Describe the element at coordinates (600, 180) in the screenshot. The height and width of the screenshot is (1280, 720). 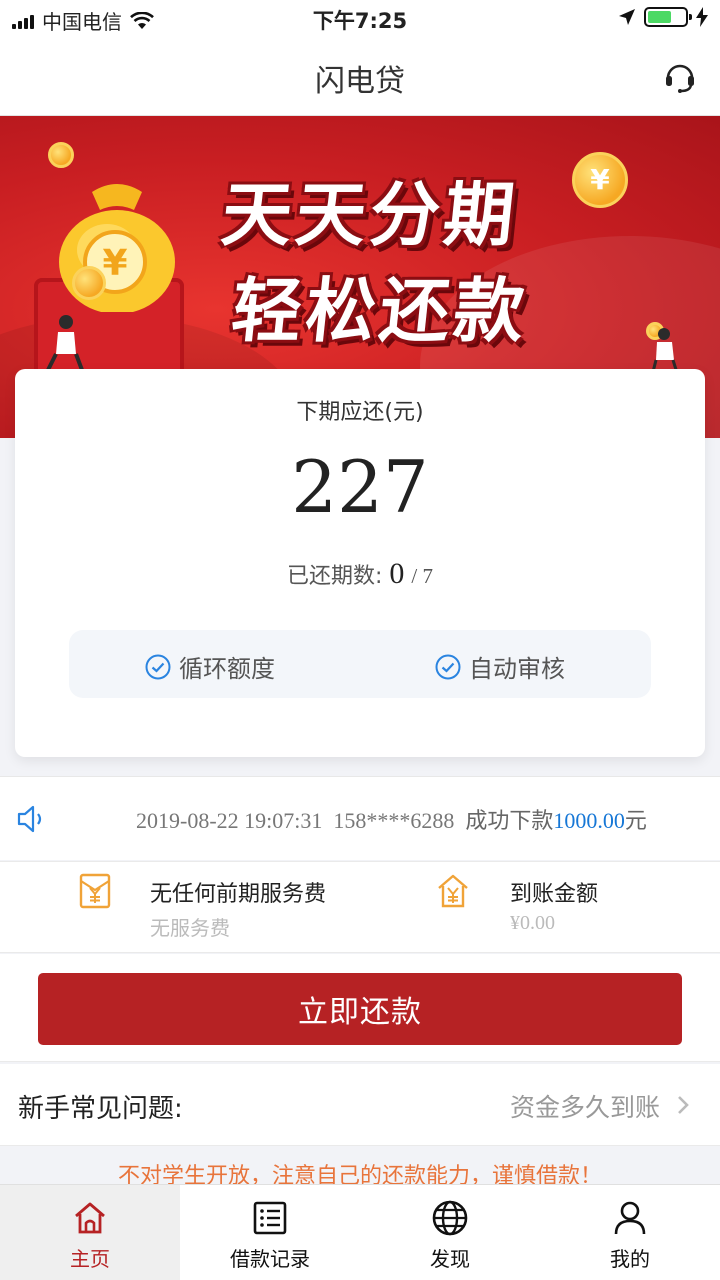
I see `coin-icon: ¥` at that location.